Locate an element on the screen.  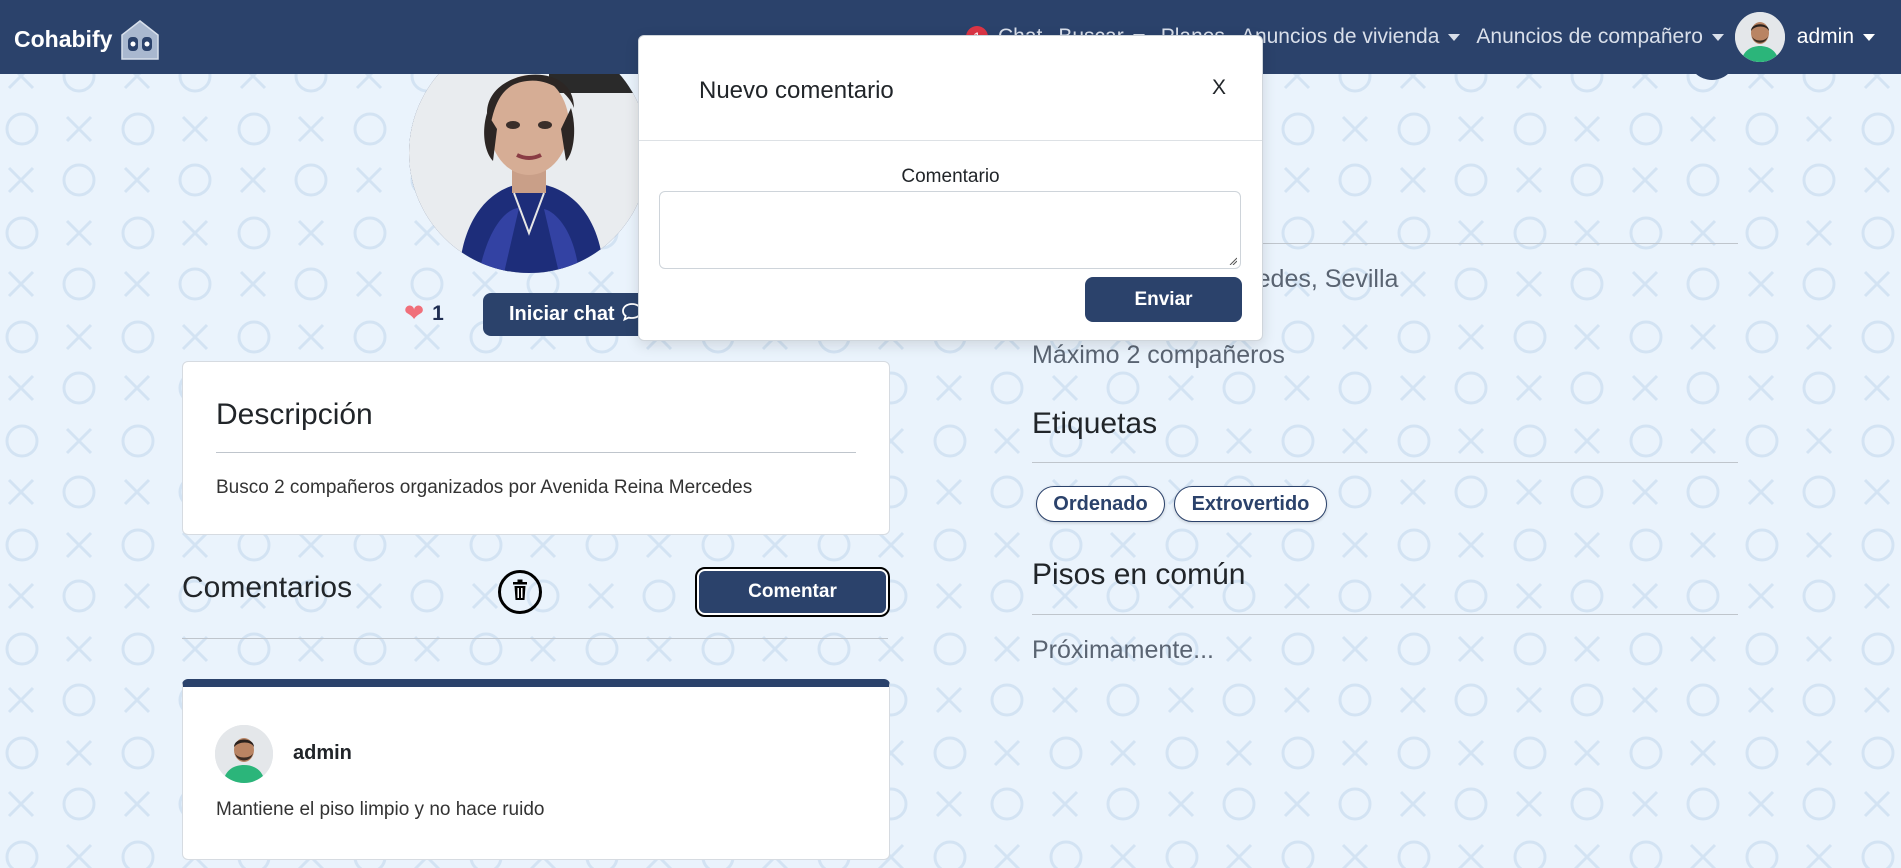
tags-title: Etiquetas is located at coordinates (1095, 423).